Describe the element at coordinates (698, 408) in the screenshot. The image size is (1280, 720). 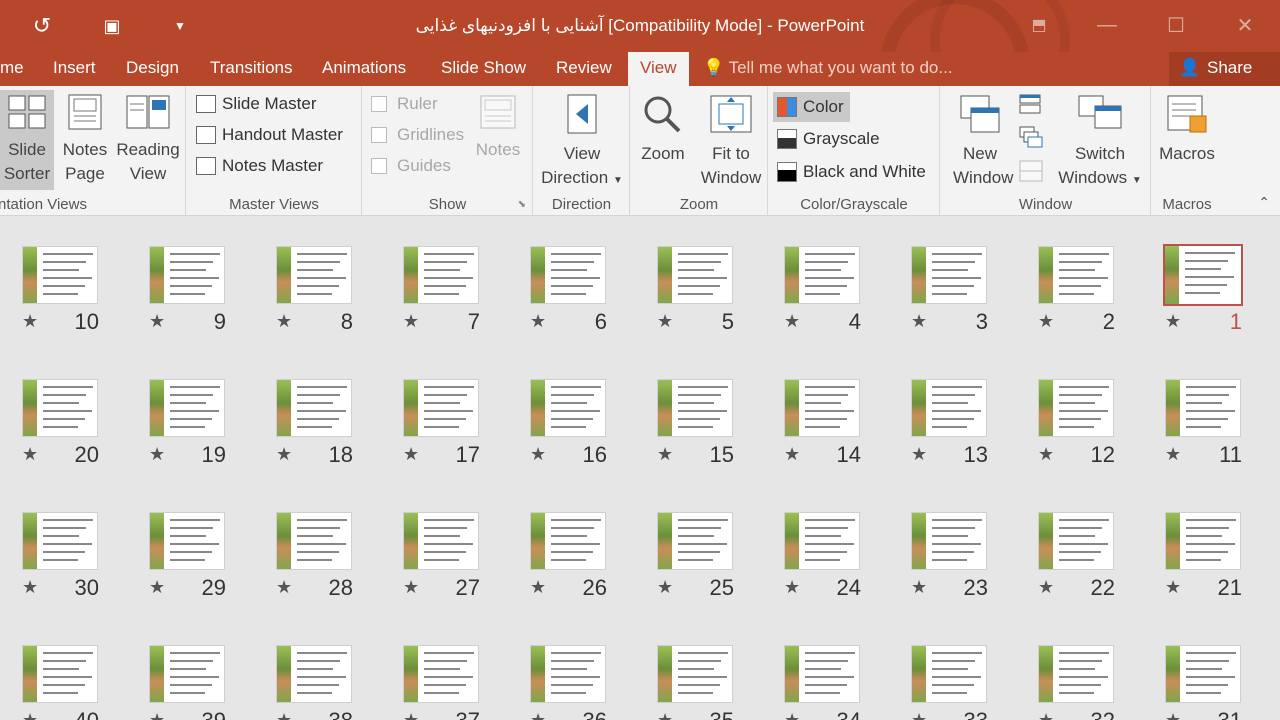
I see `slide-thumbnail: ★ 15` at that location.